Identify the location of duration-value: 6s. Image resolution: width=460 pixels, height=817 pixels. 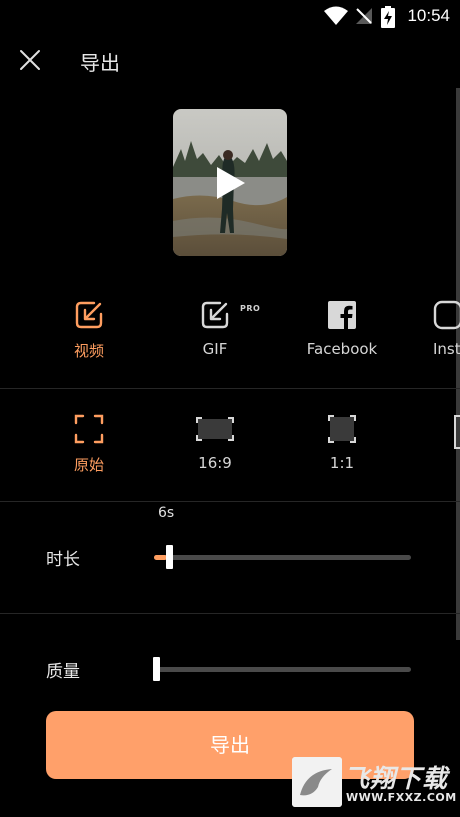
(166, 513).